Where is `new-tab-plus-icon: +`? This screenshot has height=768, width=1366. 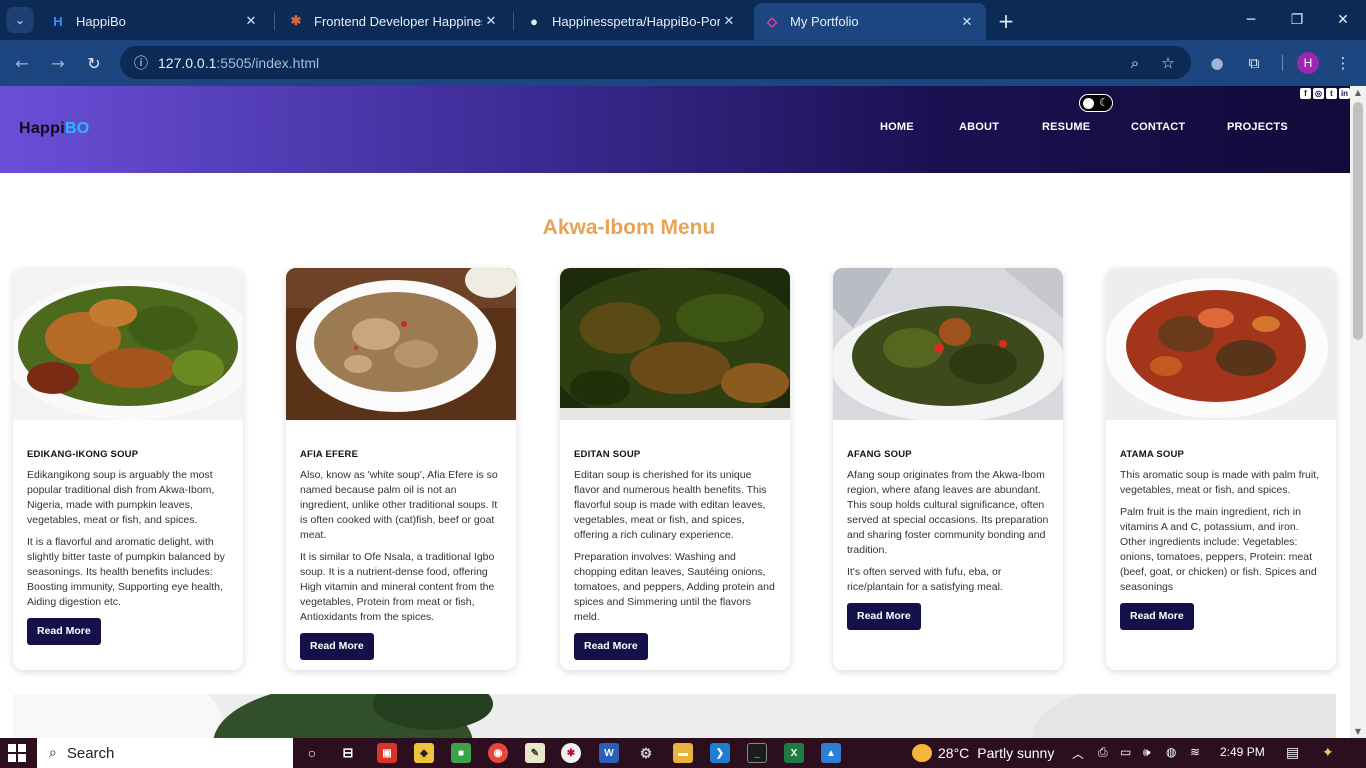
new-tab-plus-icon: + is located at coordinates (1006, 21).